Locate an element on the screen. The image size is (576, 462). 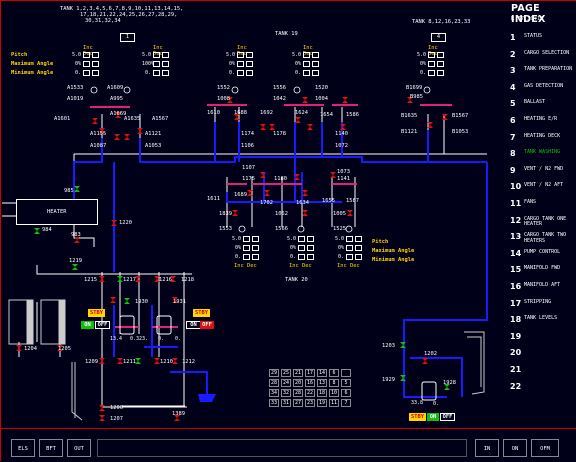
inc-dec-control-5: Inc Dec 5.0 0% 0. is located at coordinates (433, 63).